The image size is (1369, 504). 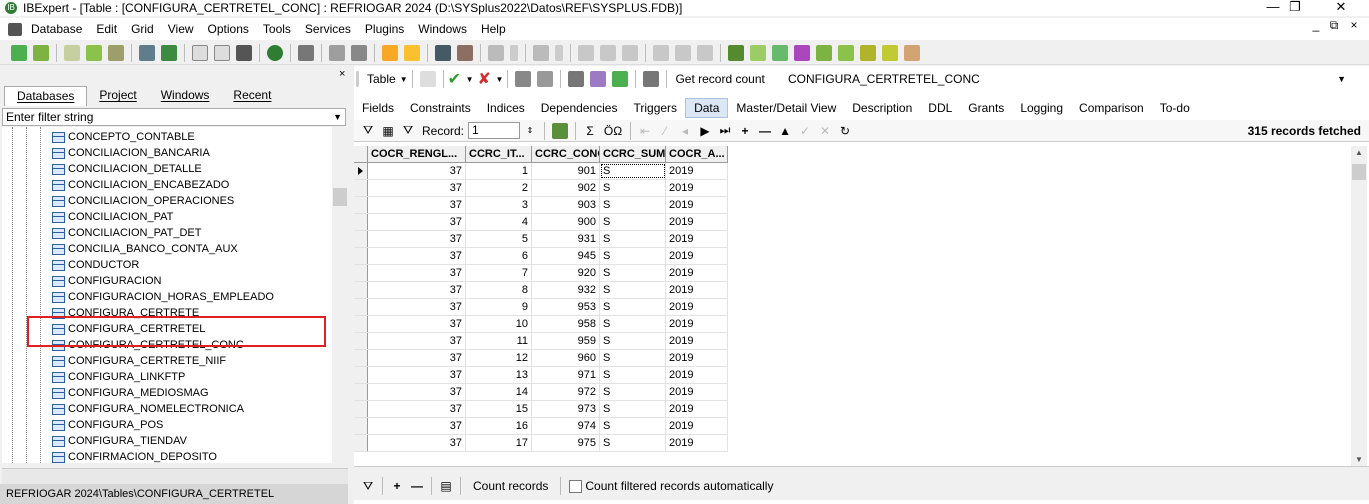 I want to click on find-icon, so click(x=661, y=52).